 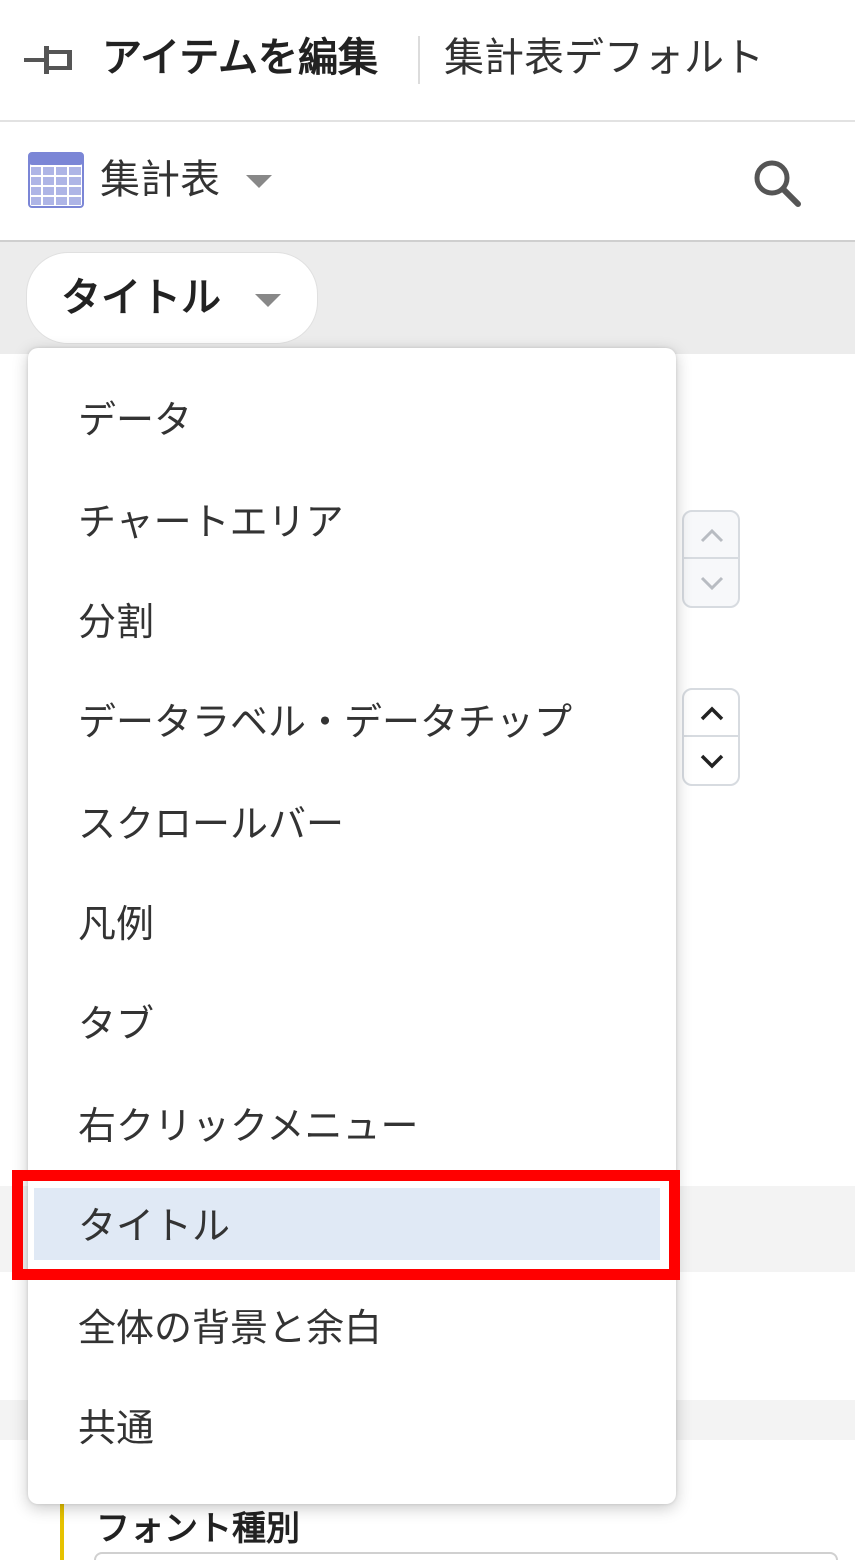 What do you see at coordinates (352, 420) in the screenshot?
I see `menu-item-data: データ` at bounding box center [352, 420].